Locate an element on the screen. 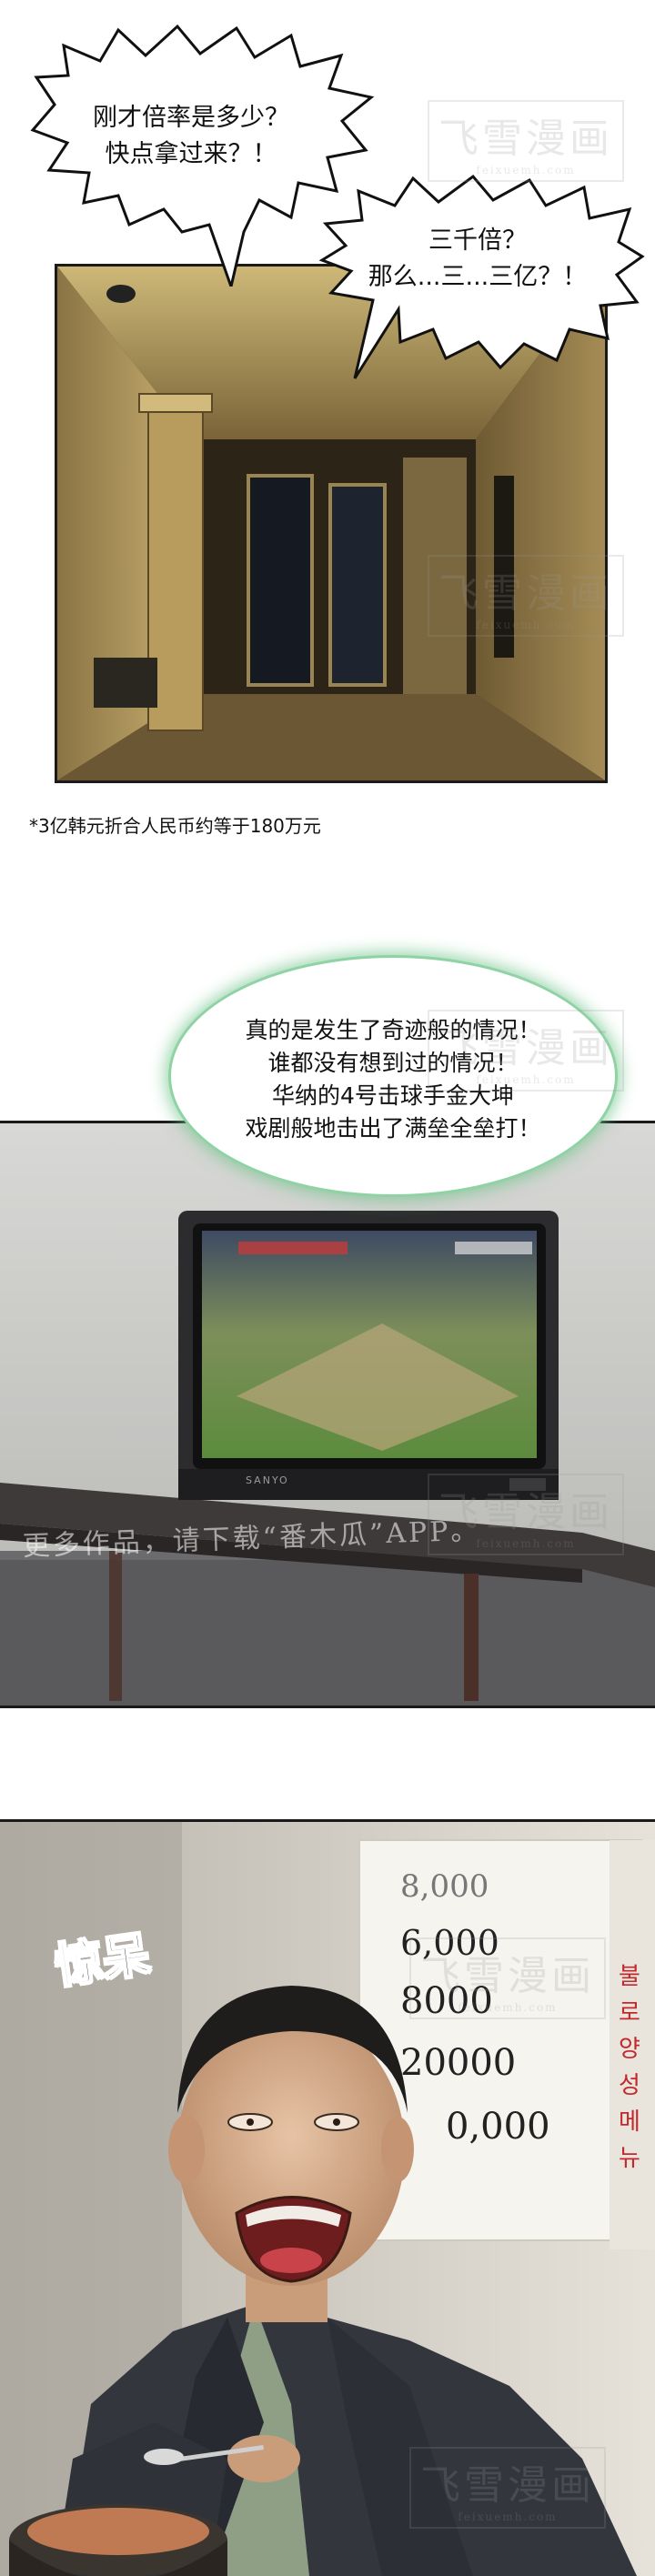 The height and width of the screenshot is (2576, 655). speech-line: 三千倍？ is located at coordinates (477, 240).